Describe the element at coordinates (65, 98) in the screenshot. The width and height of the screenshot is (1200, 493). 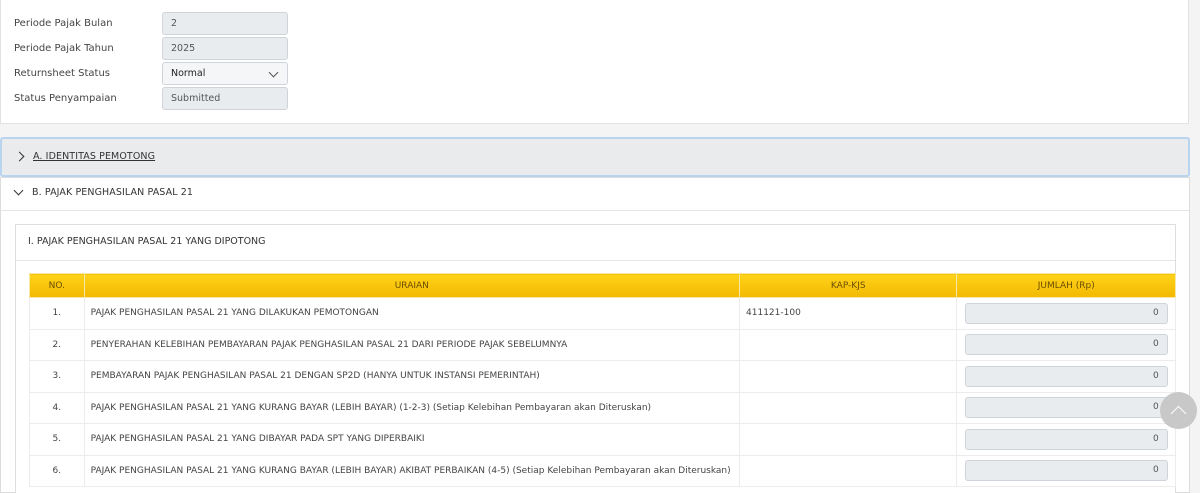
I see `status-penyampaian-label: Status Penyampaian` at that location.